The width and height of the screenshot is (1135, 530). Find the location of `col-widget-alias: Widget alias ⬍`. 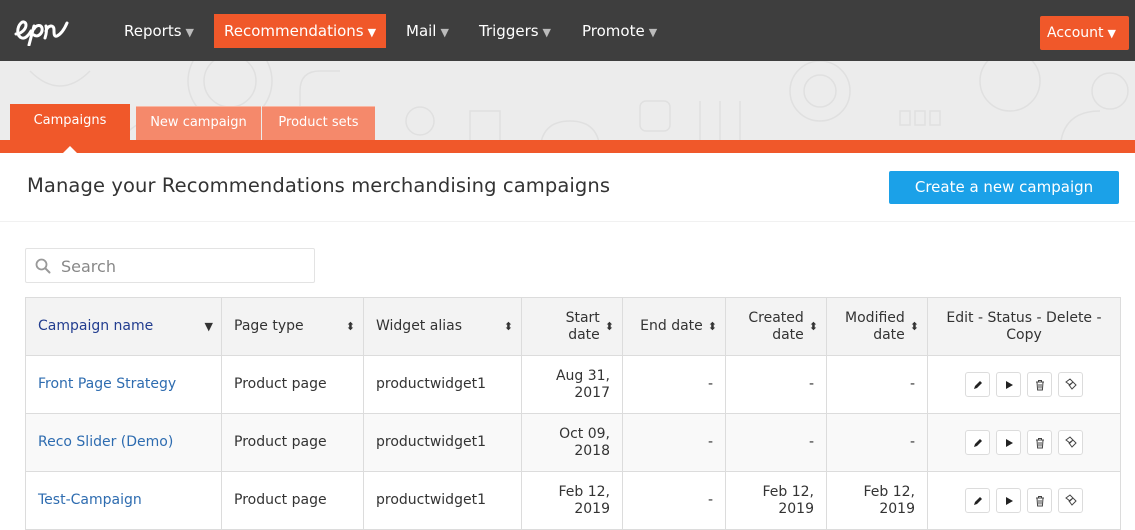

col-widget-alias: Widget alias ⬍ is located at coordinates (442, 326).